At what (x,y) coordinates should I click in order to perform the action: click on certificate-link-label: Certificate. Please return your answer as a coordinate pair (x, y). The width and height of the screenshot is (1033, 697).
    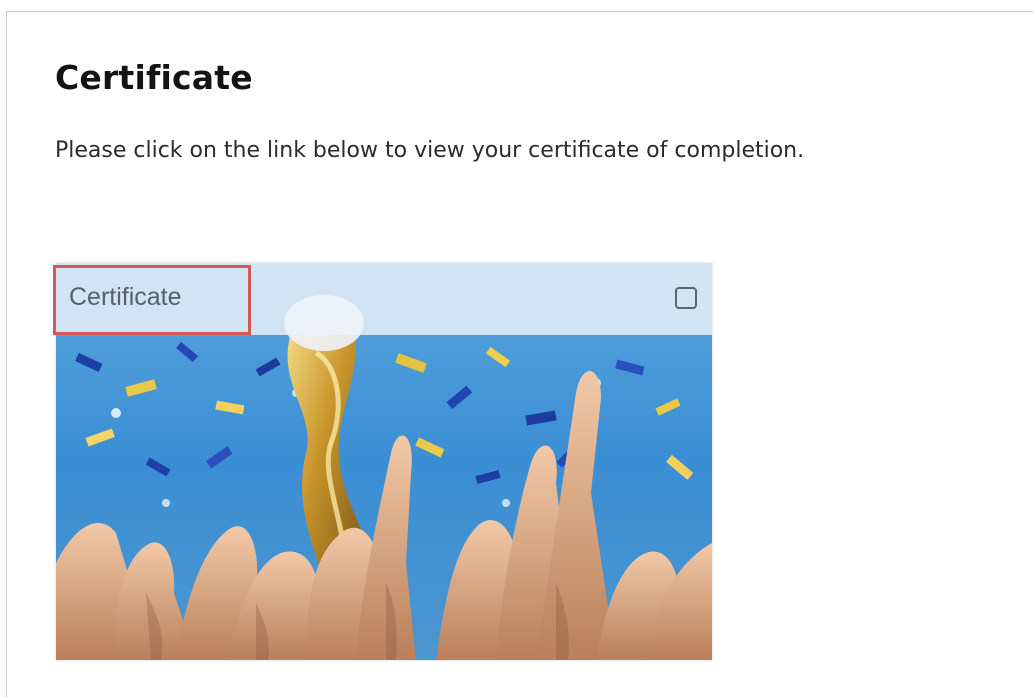
    Looking at the image, I should click on (125, 297).